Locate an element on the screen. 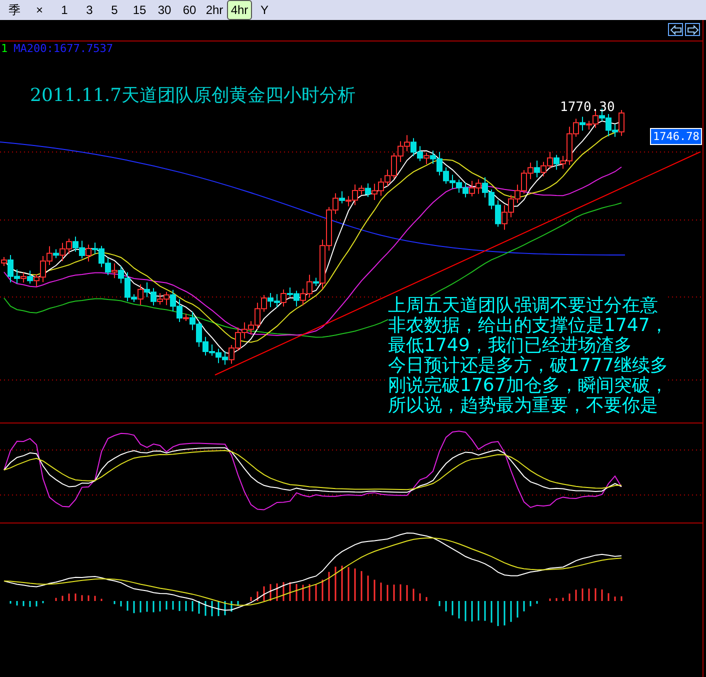 This screenshot has width=706, height=677. period-button: 60 is located at coordinates (189, 10).